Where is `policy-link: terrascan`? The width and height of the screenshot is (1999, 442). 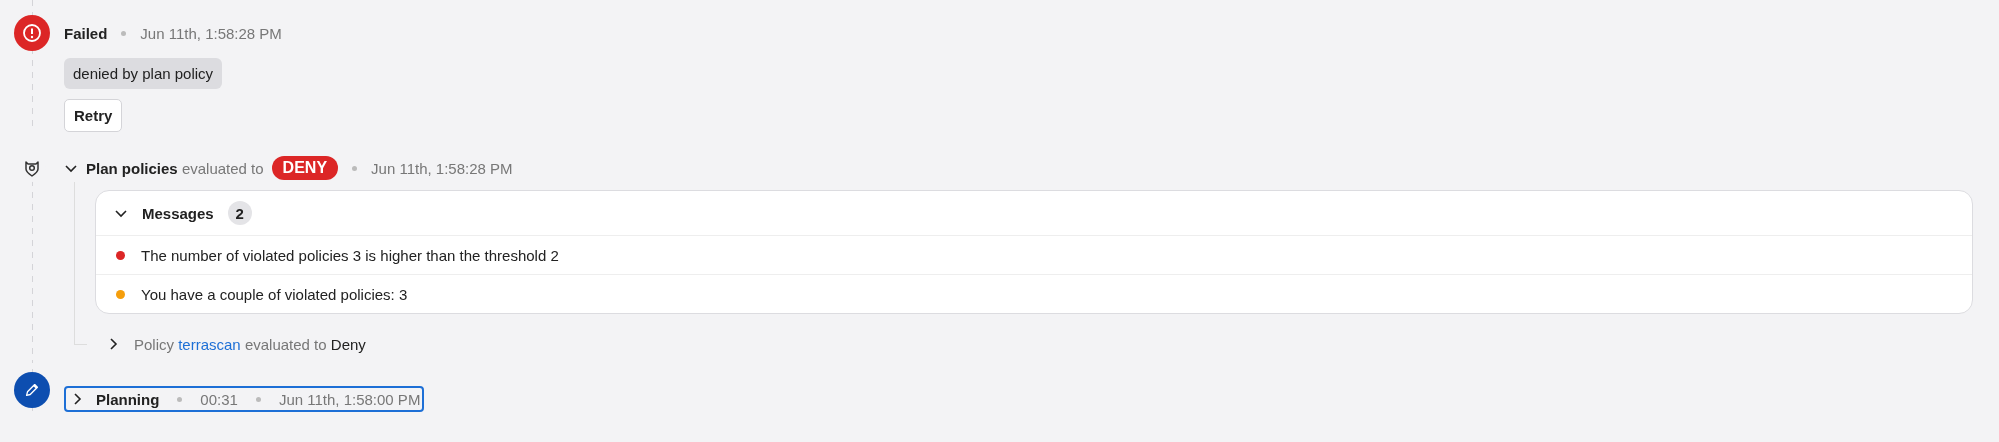 policy-link: terrascan is located at coordinates (209, 344).